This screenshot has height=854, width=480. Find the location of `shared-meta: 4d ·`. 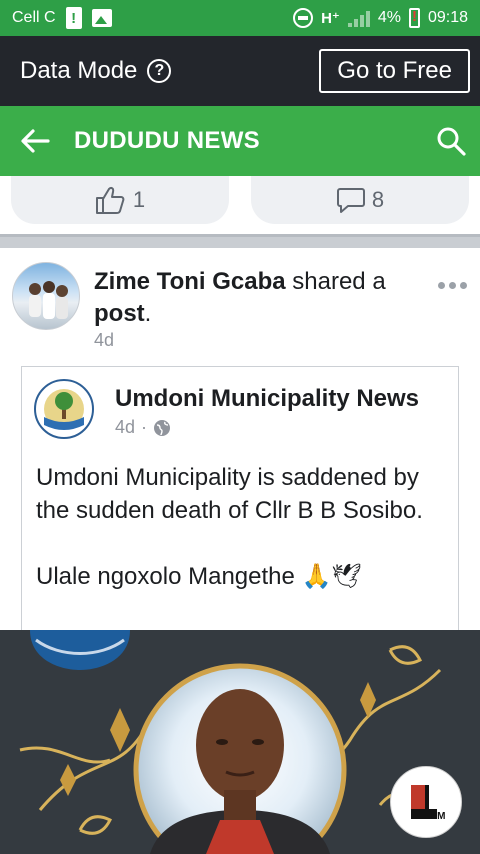

shared-meta: 4d · is located at coordinates (143, 427).